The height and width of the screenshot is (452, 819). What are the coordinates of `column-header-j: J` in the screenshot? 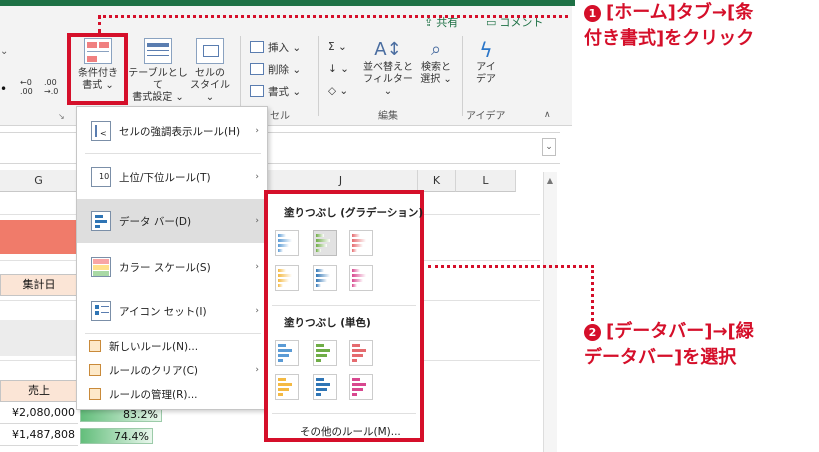 It's located at (341, 181).